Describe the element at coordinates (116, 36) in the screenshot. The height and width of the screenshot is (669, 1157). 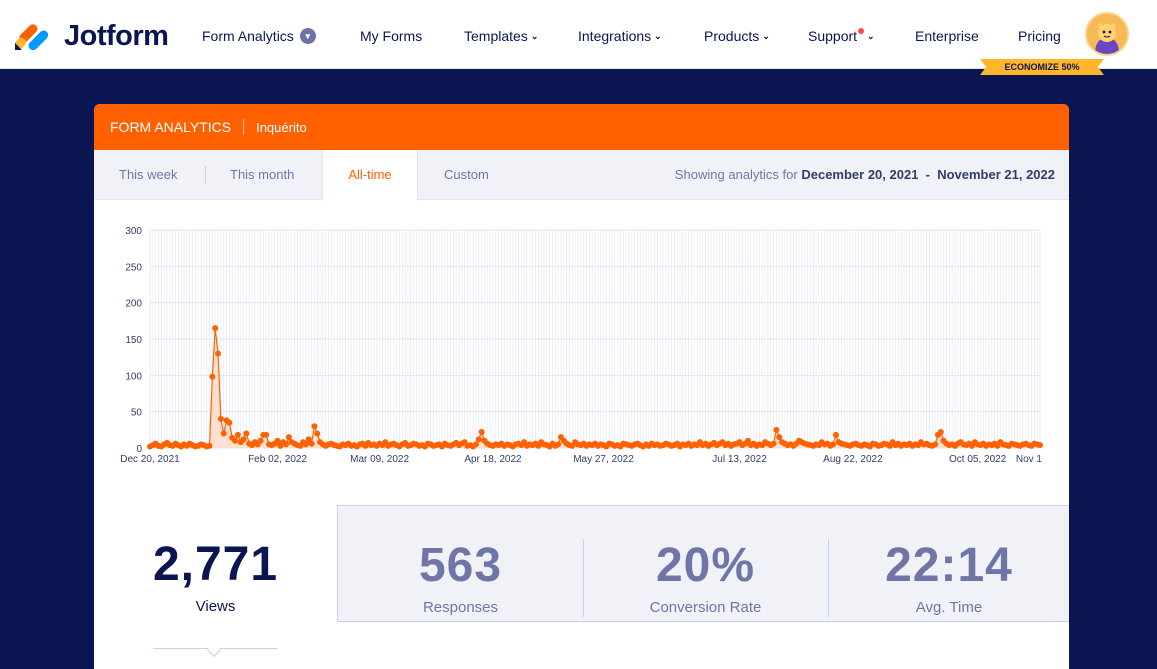
I see `brand-name: Jotform` at that location.